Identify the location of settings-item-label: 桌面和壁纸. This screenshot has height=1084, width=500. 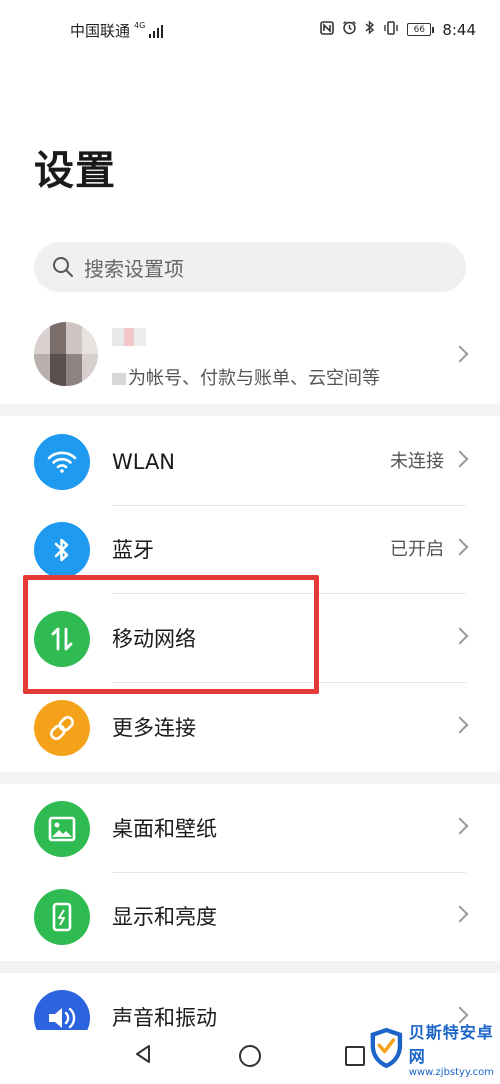
(164, 829).